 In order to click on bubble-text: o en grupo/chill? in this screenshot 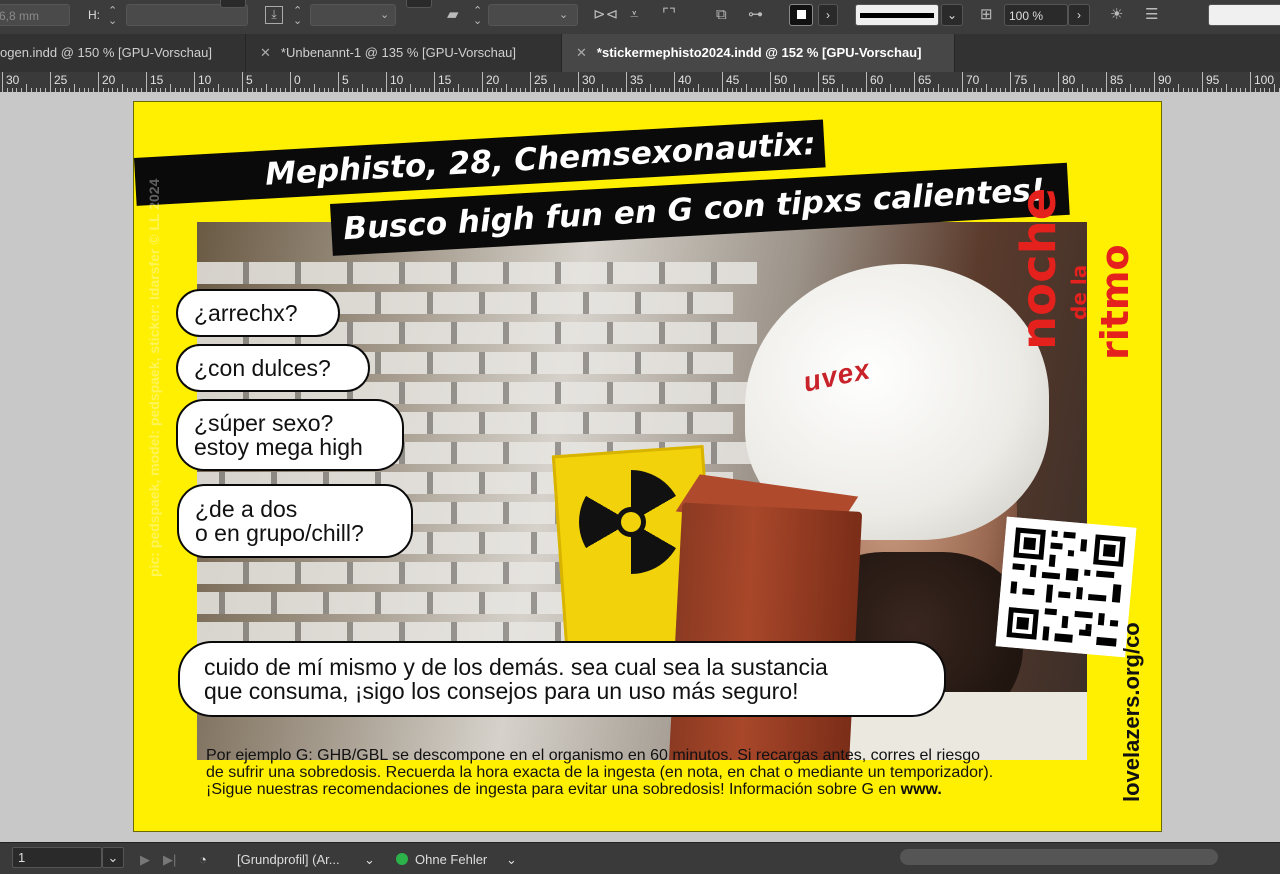, I will do `click(279, 533)`.